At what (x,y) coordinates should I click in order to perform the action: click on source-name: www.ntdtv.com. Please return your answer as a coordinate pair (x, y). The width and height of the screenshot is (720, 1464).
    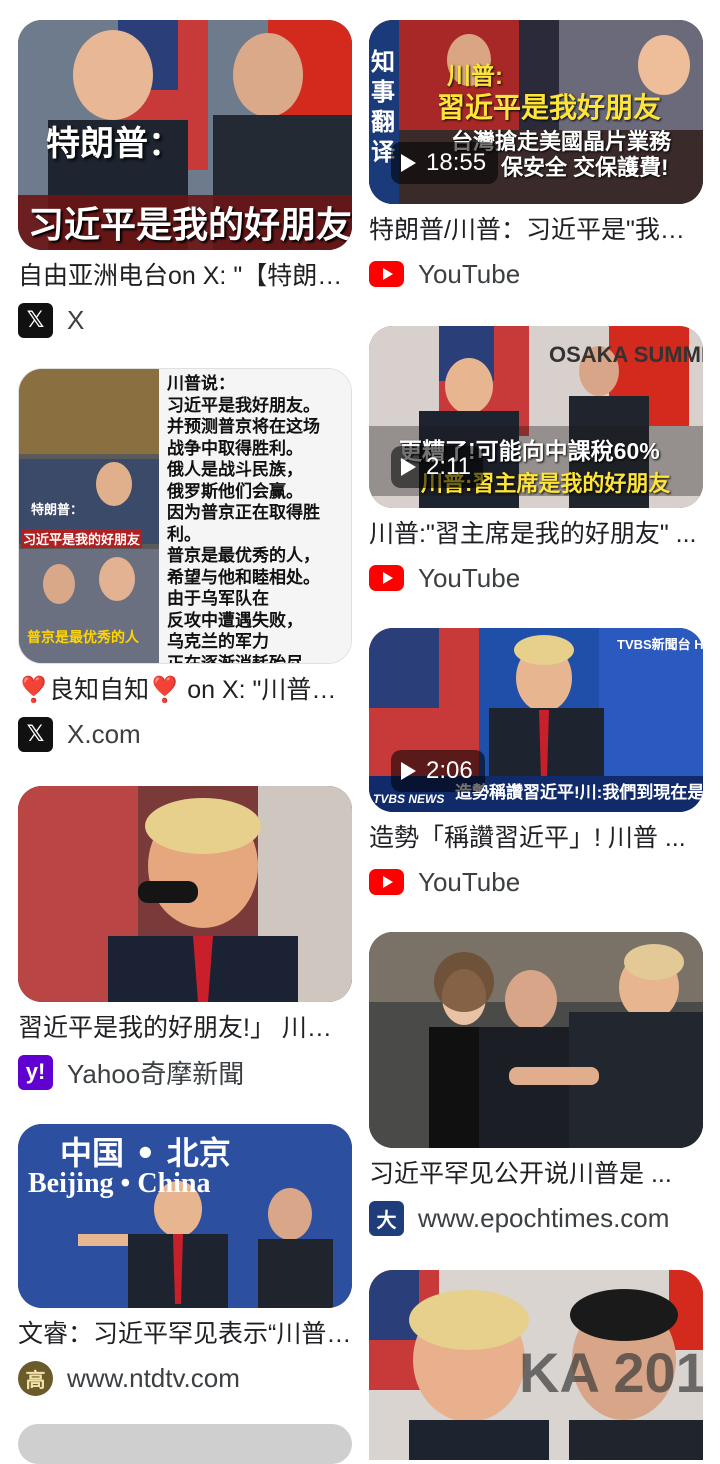
    Looking at the image, I should click on (153, 1377).